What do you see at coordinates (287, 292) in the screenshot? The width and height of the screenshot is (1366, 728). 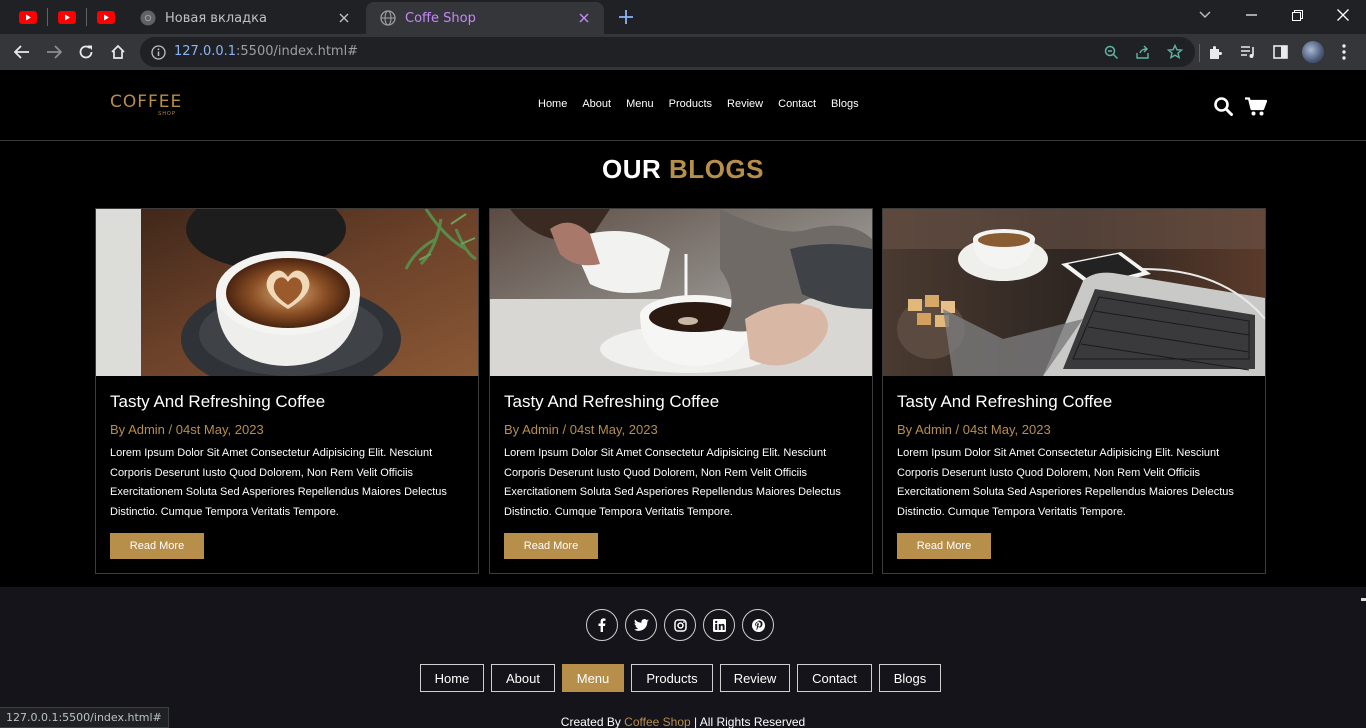 I see `blog-image-latte-art` at bounding box center [287, 292].